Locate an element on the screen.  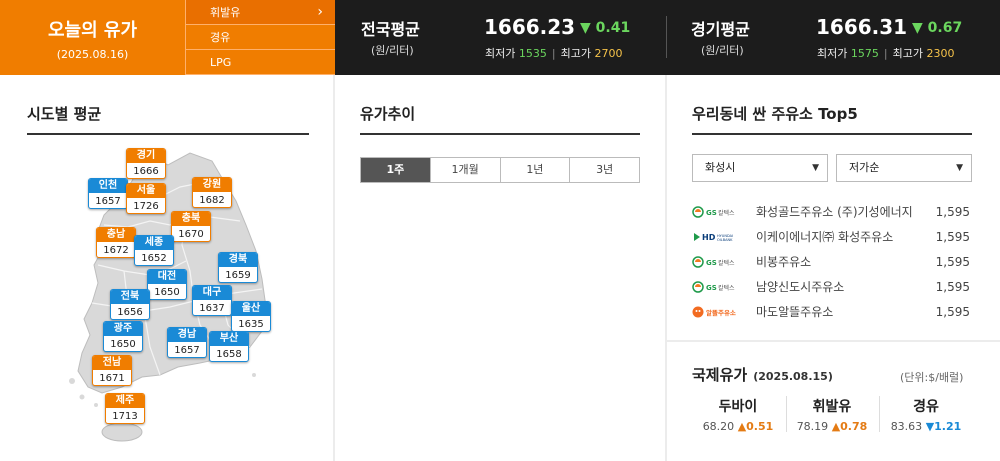
gyeonggi-min-max: 최저가 1575 | 최고가 2300 is located at coordinates (886, 53).